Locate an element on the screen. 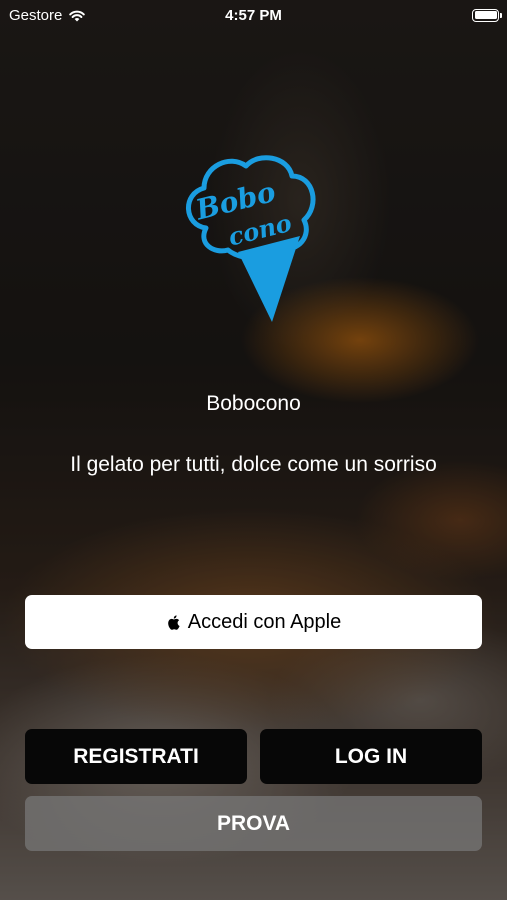 The image size is (507, 900). bobocono-logo: Bobo cono is located at coordinates (251, 238).